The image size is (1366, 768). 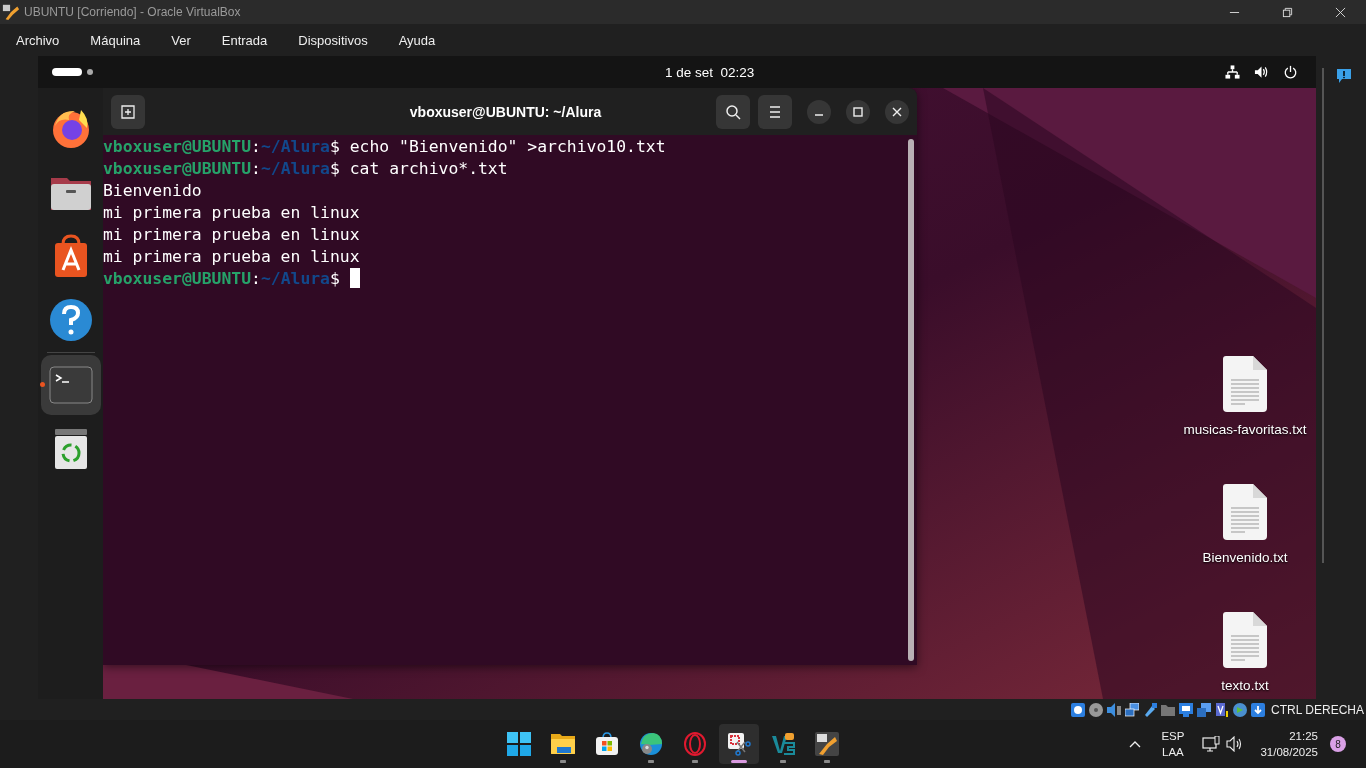 What do you see at coordinates (651, 744) in the screenshot?
I see `swirl-icon` at bounding box center [651, 744].